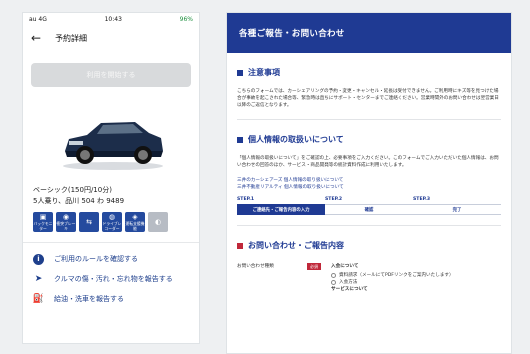 This screenshot has width=530, height=354. What do you see at coordinates (369, 33) in the screenshot?
I see `form-header: 各種ご報告・お問い合わせ` at bounding box center [369, 33].